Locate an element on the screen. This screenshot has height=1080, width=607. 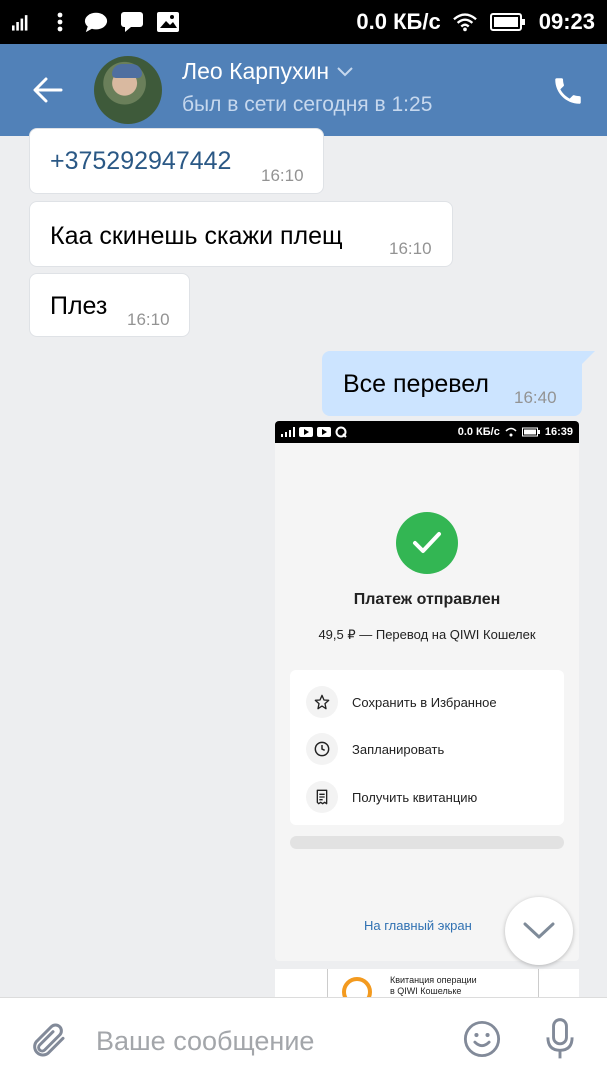
message-composer: Ваше сообщение is located at coordinates (303, 1038).